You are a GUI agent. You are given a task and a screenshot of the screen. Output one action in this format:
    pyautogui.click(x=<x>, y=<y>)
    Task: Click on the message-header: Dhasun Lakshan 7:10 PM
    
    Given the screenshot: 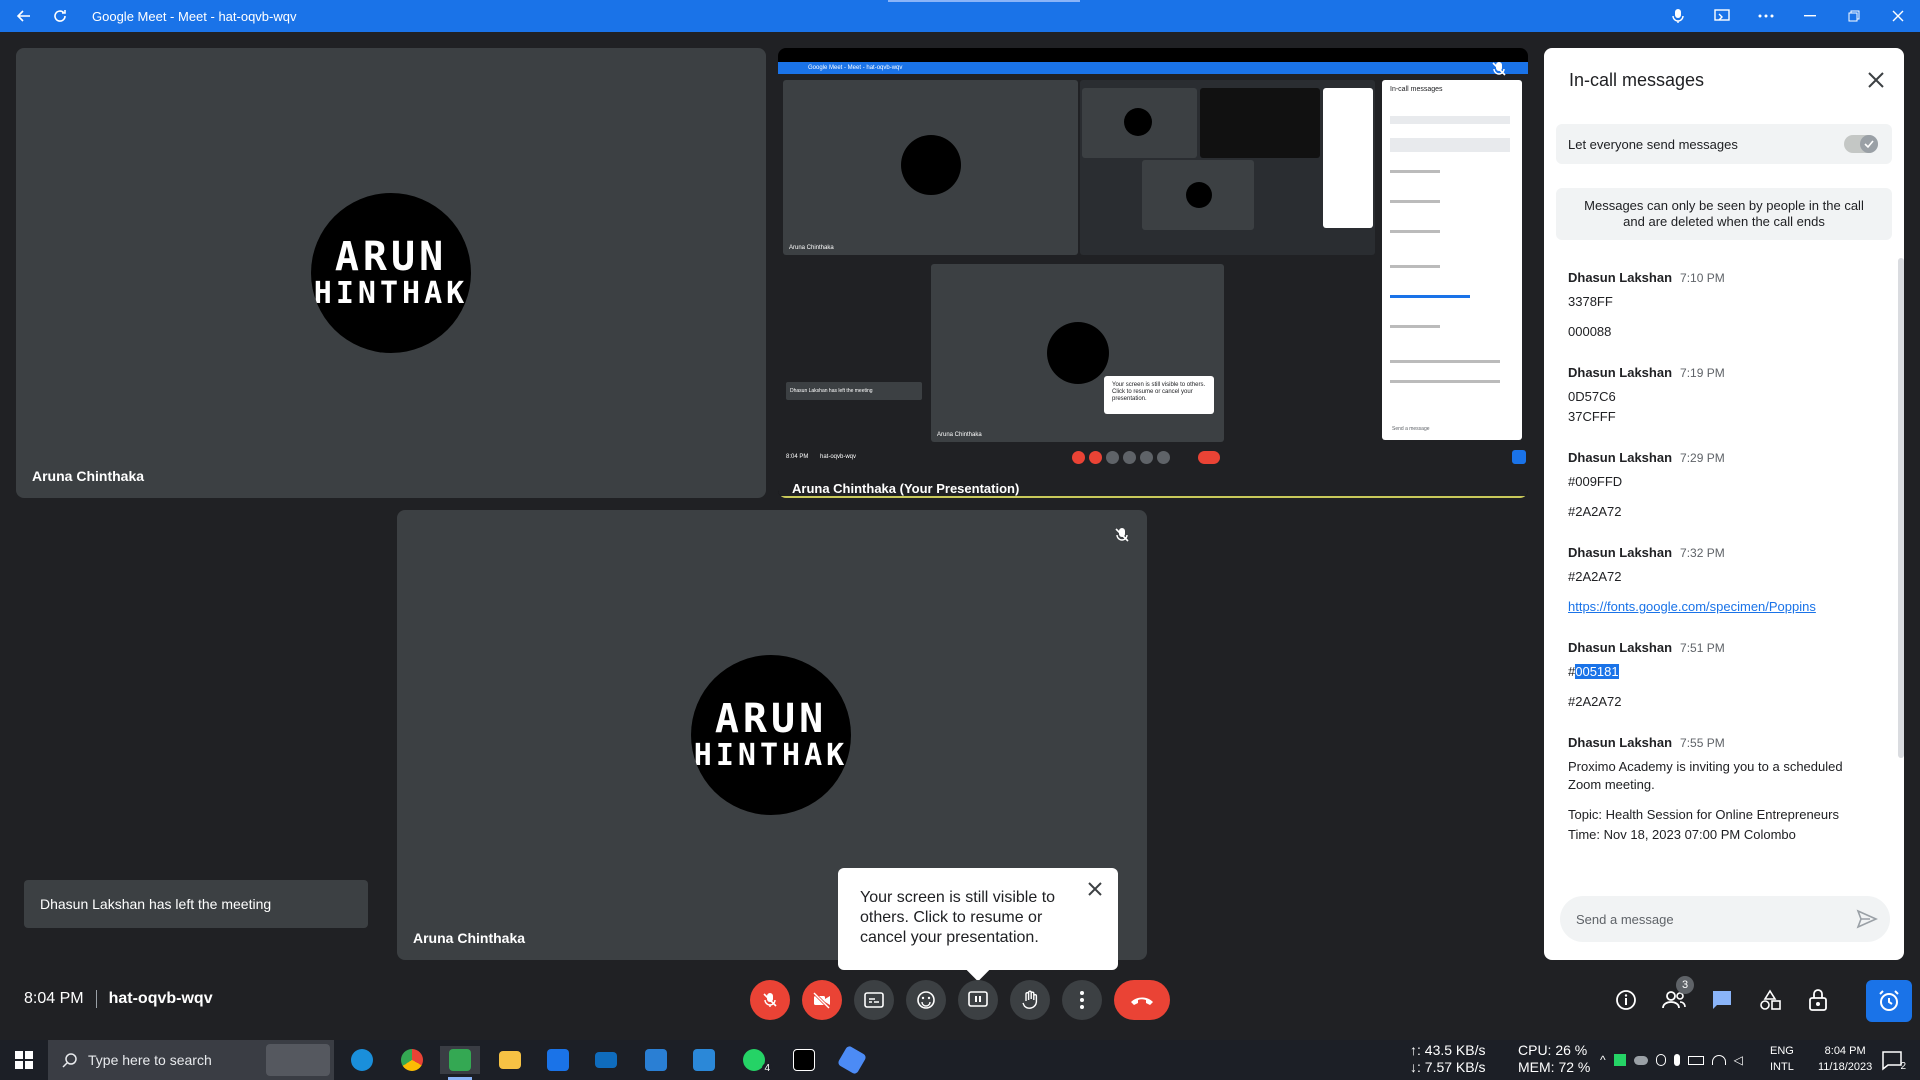 What is the action you would take?
    pyautogui.click(x=1723, y=277)
    